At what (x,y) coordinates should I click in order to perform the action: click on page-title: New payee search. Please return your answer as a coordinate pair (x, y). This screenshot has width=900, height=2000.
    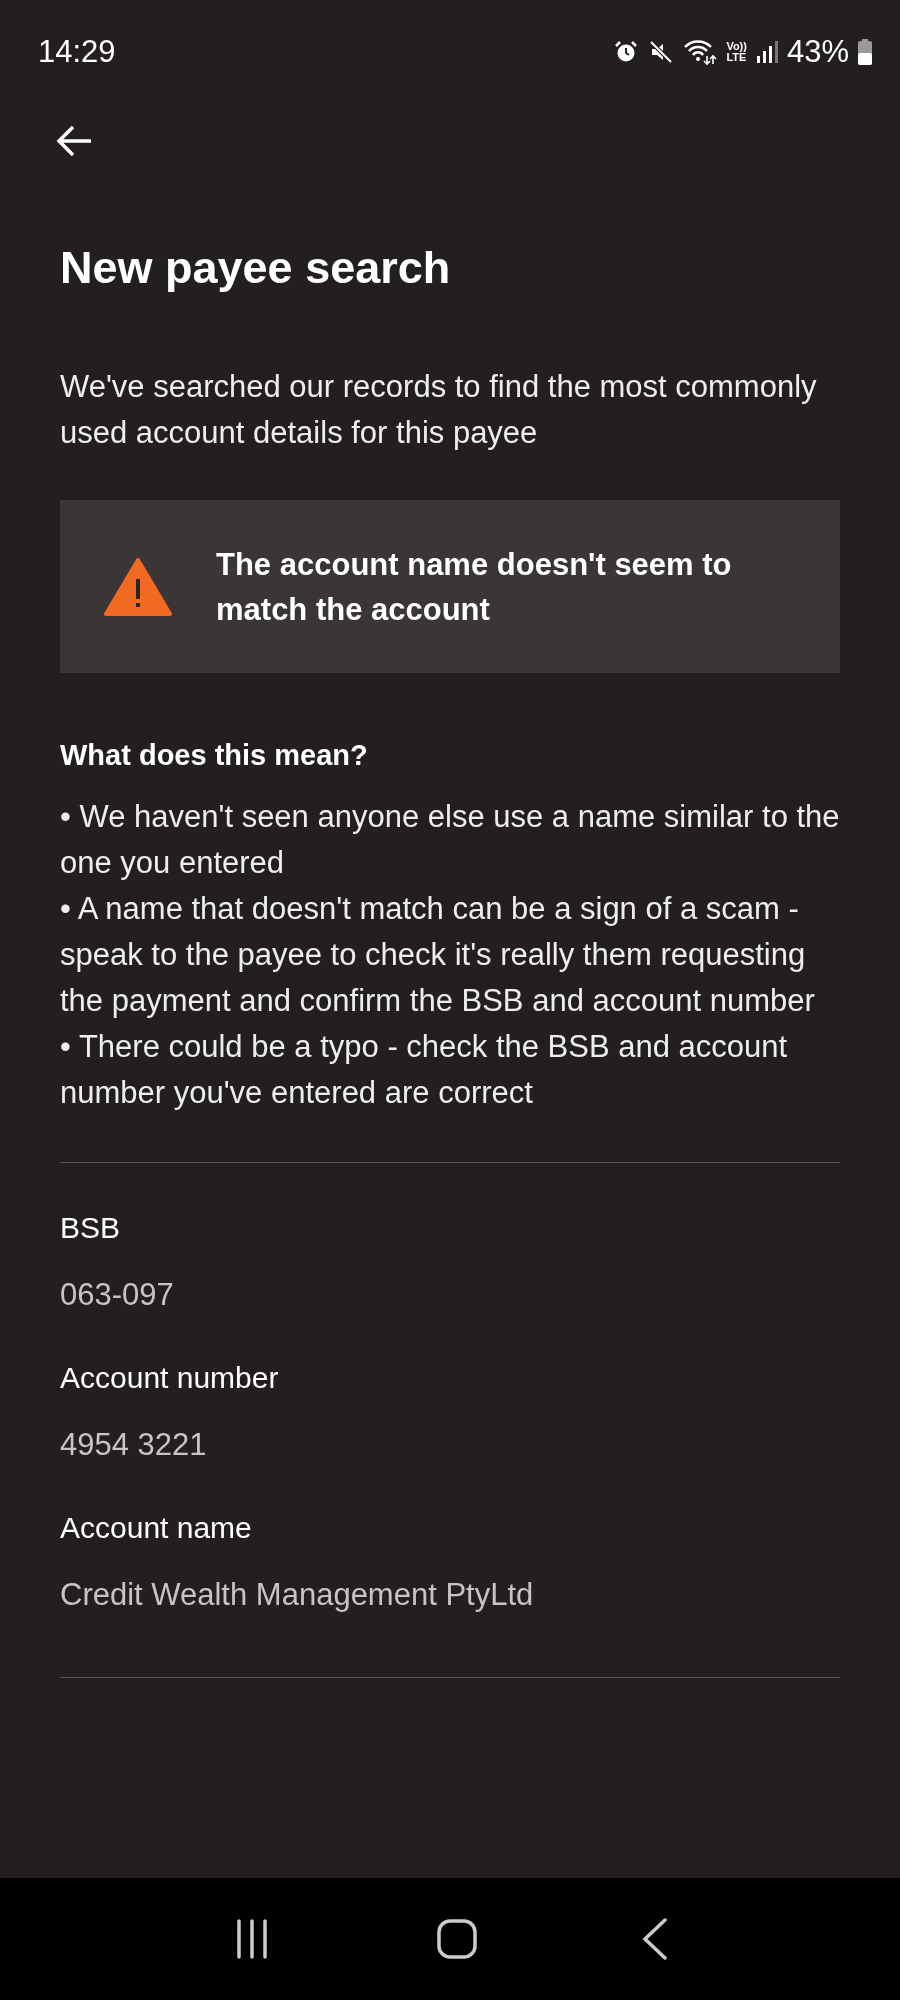
    Looking at the image, I should click on (256, 268).